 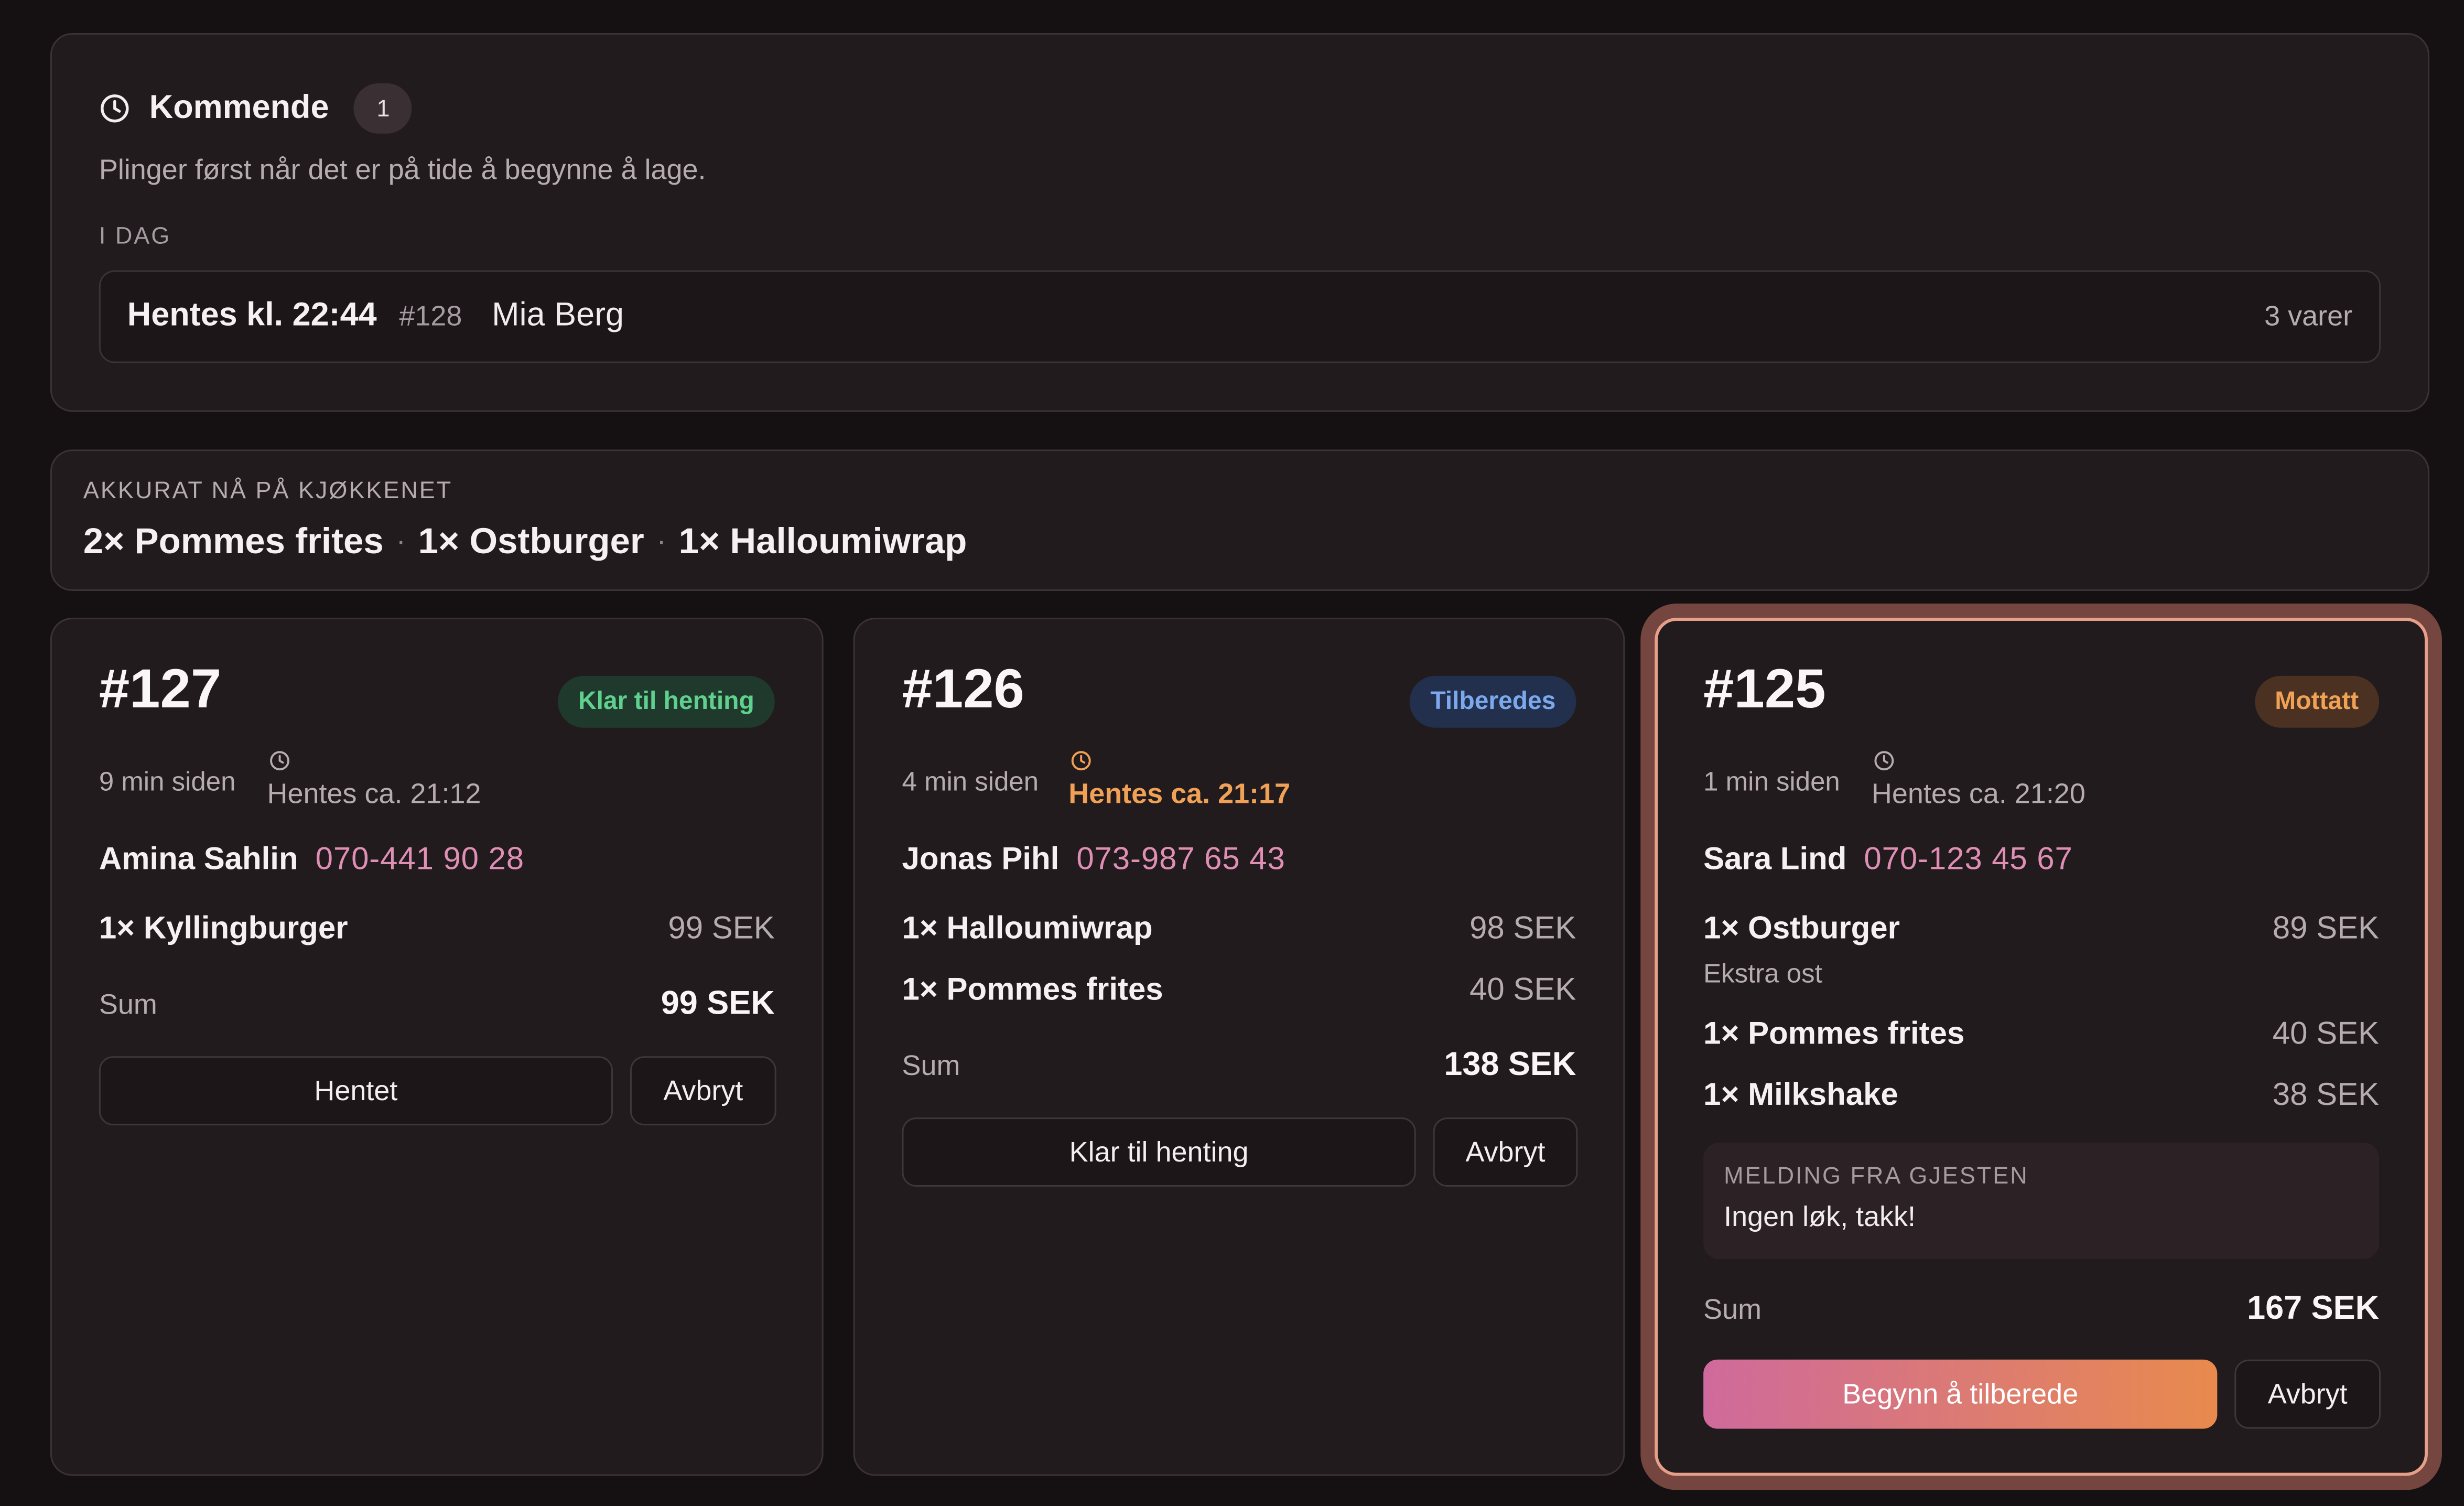 I want to click on upcoming-title: Kommende, so click(x=239, y=107).